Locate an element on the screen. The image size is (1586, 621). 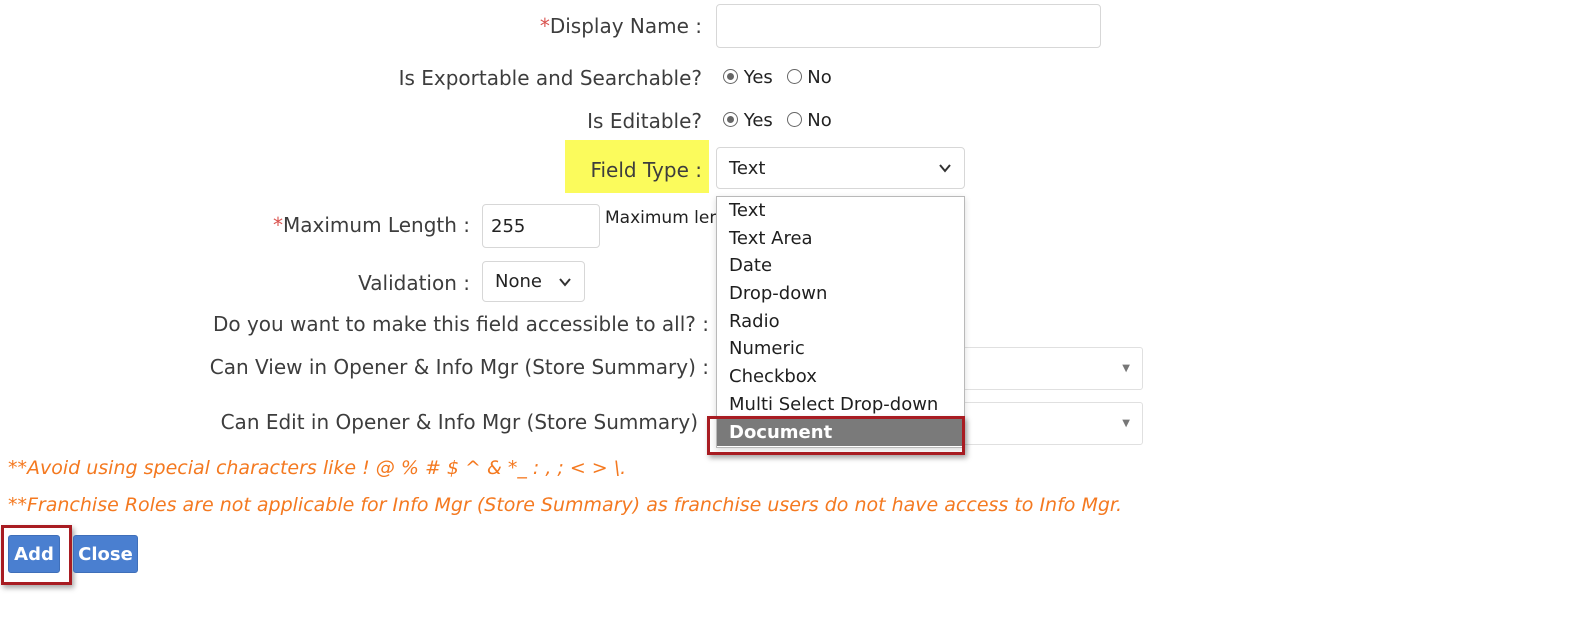
field-type-label: Field Type : is located at coordinates (646, 170).